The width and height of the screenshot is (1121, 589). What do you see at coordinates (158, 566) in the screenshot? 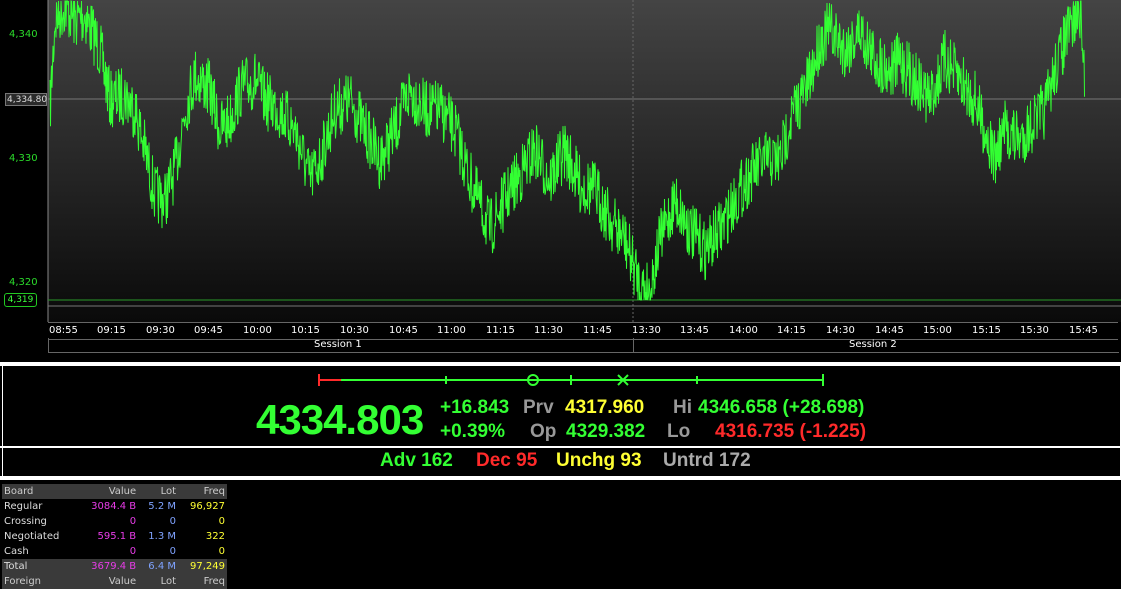
I see `total-lot: 6.4 M` at bounding box center [158, 566].